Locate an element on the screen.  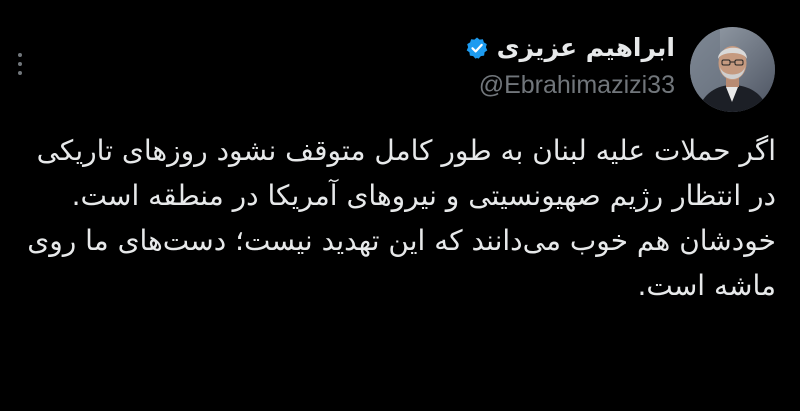
tweet-header: ابراهیم عزیزی @Ebrahimazizi33 is located at coordinates (570, 65).